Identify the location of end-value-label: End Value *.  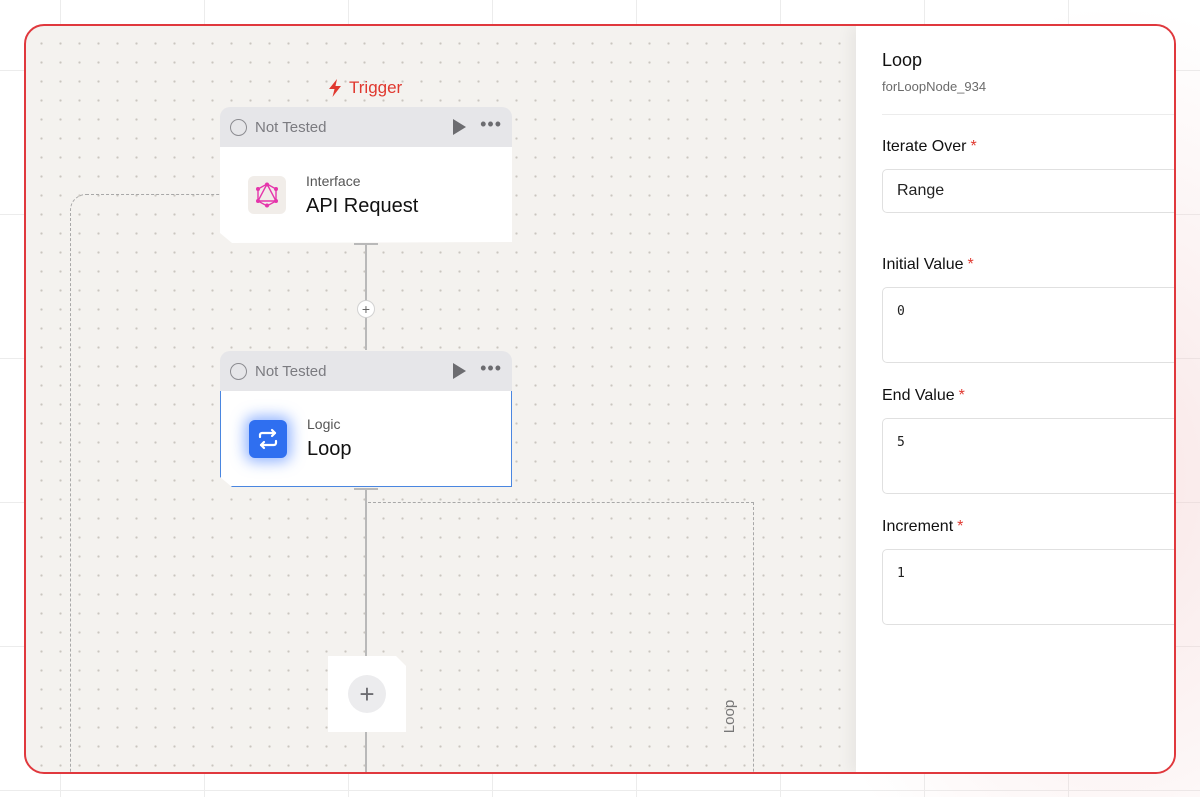
(923, 395).